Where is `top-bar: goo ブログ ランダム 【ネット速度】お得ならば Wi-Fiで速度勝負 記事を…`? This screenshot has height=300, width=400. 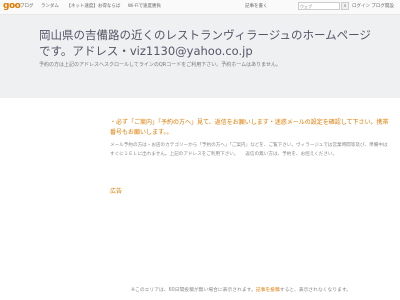 top-bar: goo ブログ ランダム 【ネット速度】お得ならば Wi-Fiで速度勝負 記事を… is located at coordinates (200, 7).